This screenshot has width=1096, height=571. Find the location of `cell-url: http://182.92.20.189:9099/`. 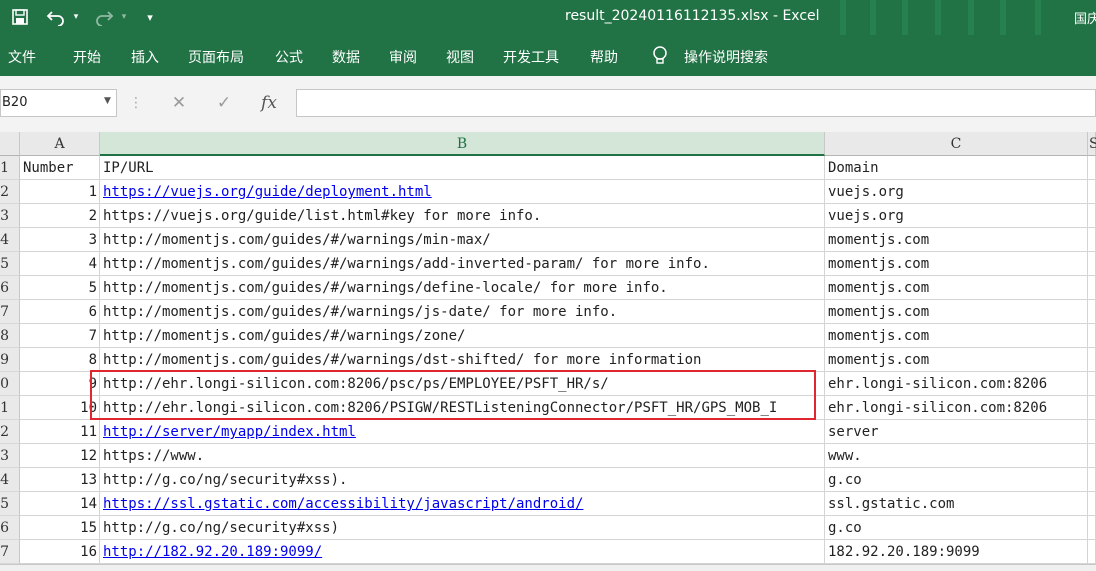

cell-url: http://182.92.20.189:9099/ is located at coordinates (462, 552).